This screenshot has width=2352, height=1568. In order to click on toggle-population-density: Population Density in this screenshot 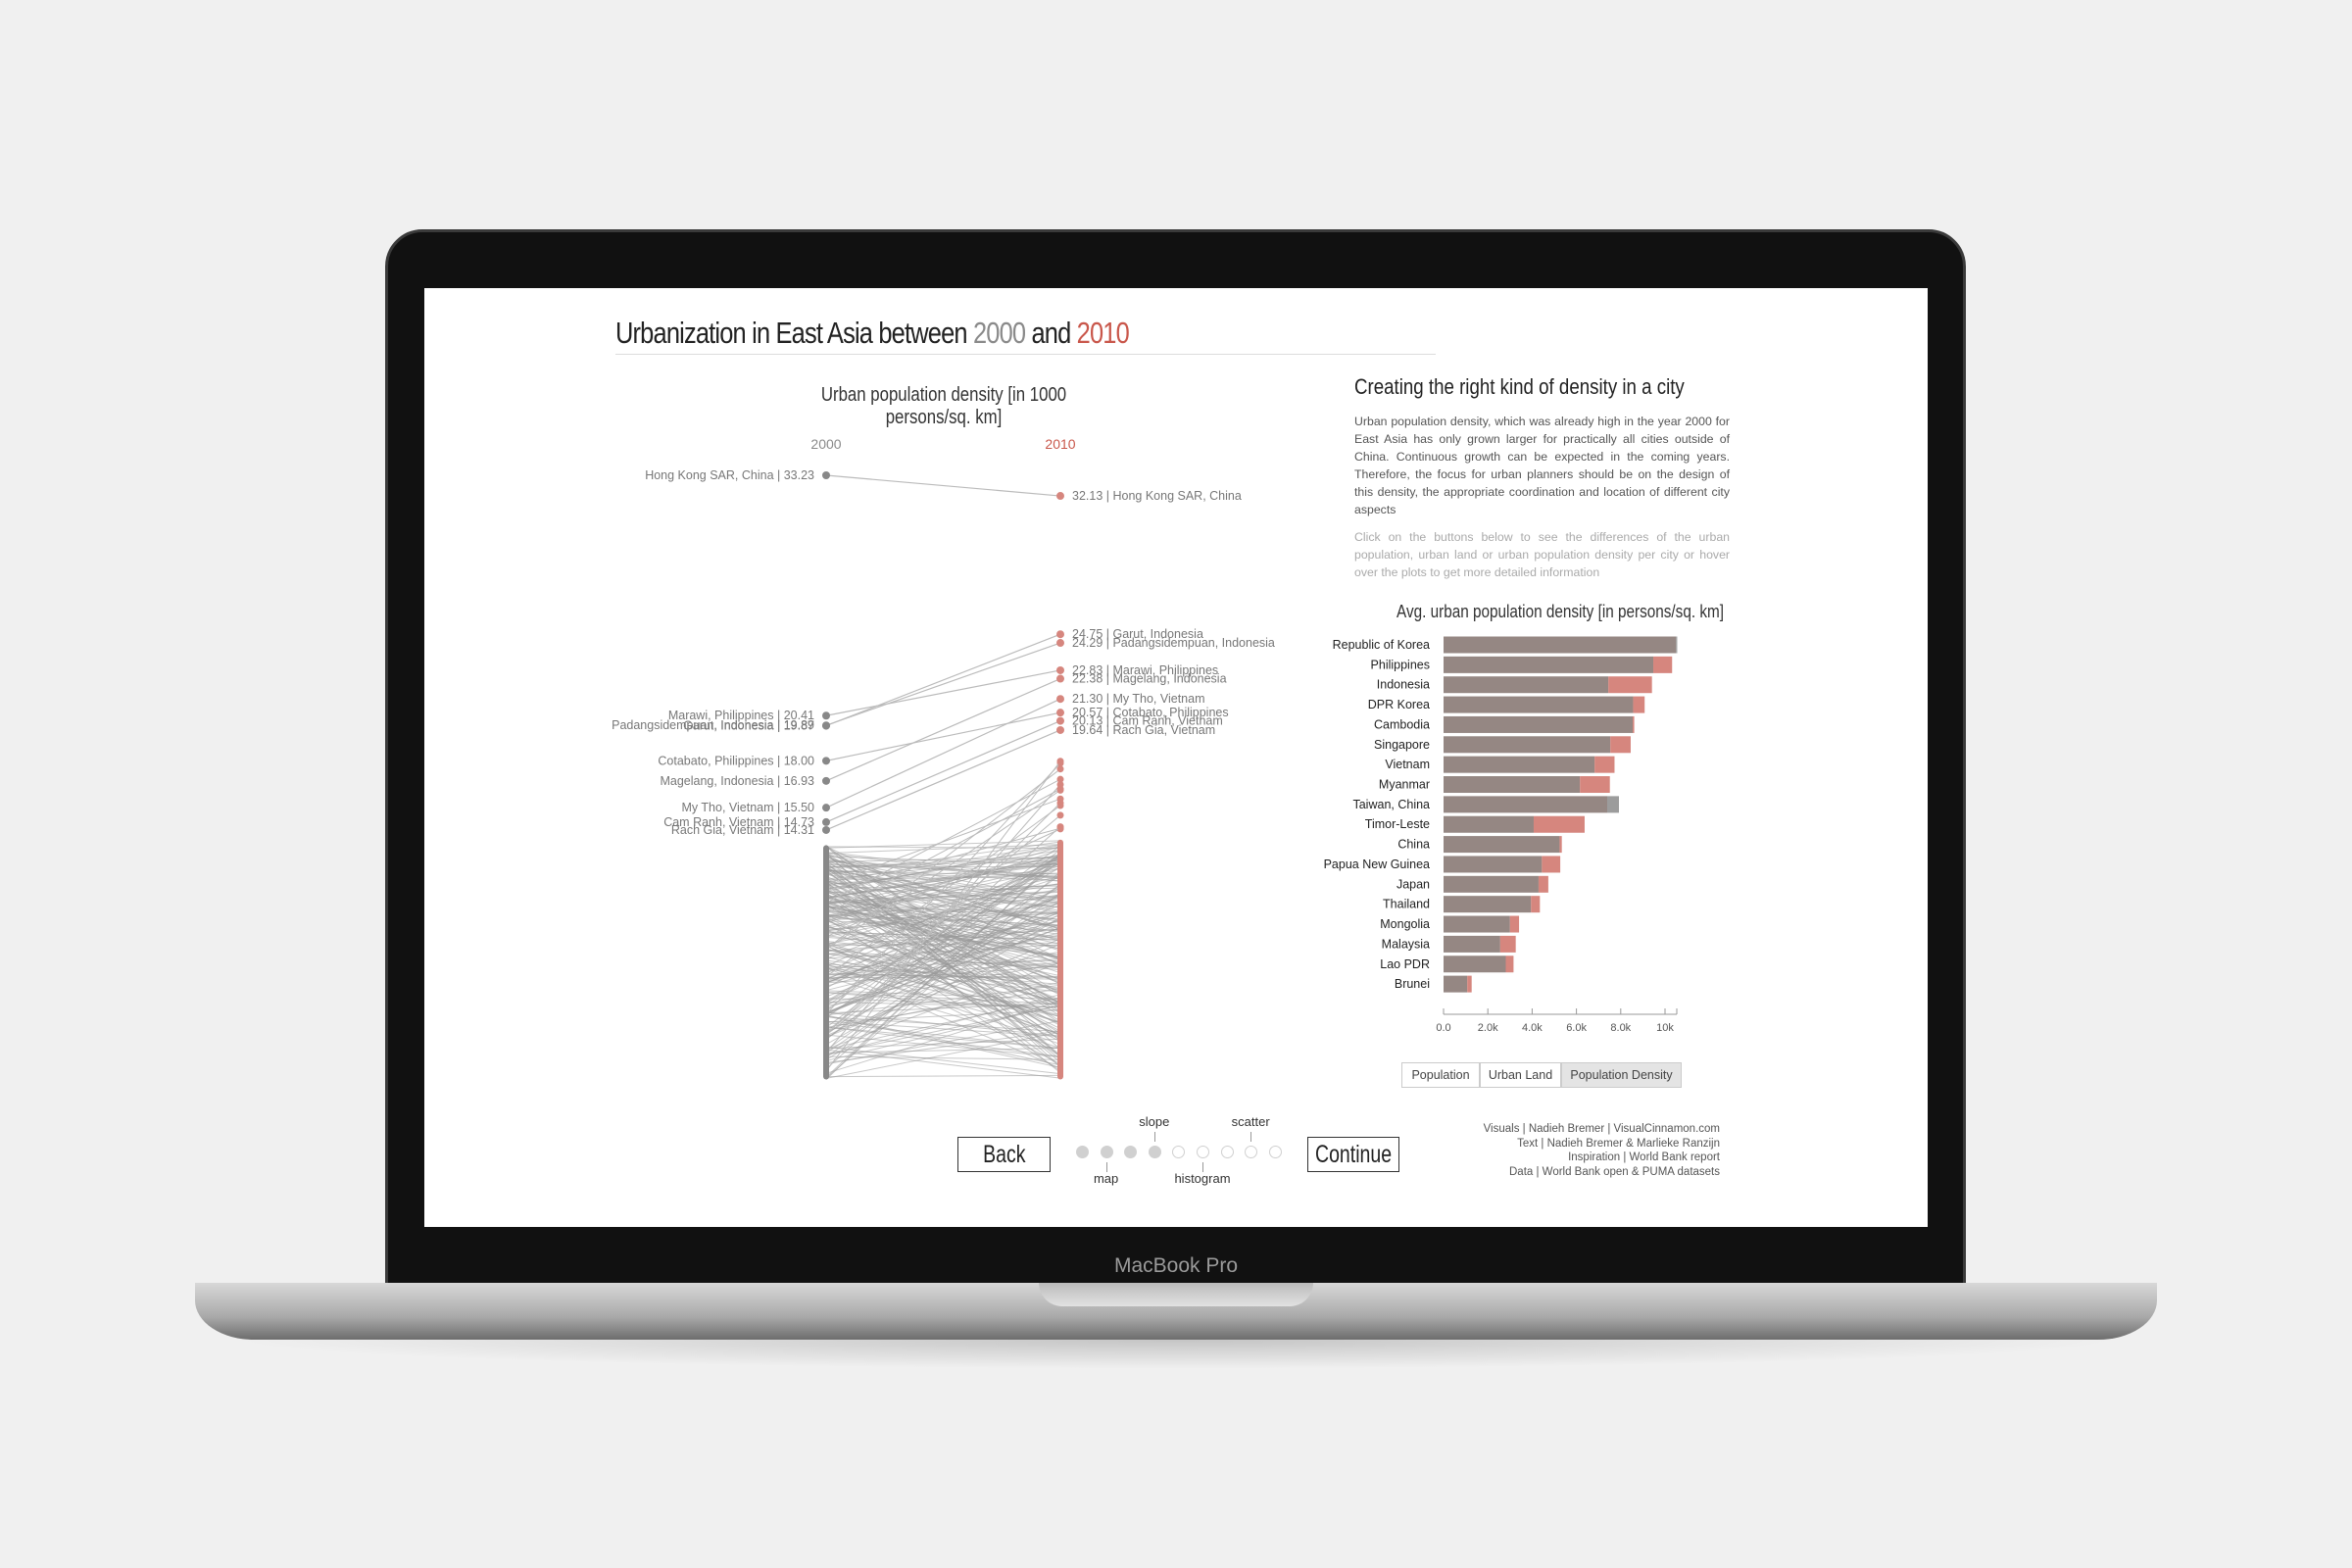, I will do `click(1621, 1075)`.